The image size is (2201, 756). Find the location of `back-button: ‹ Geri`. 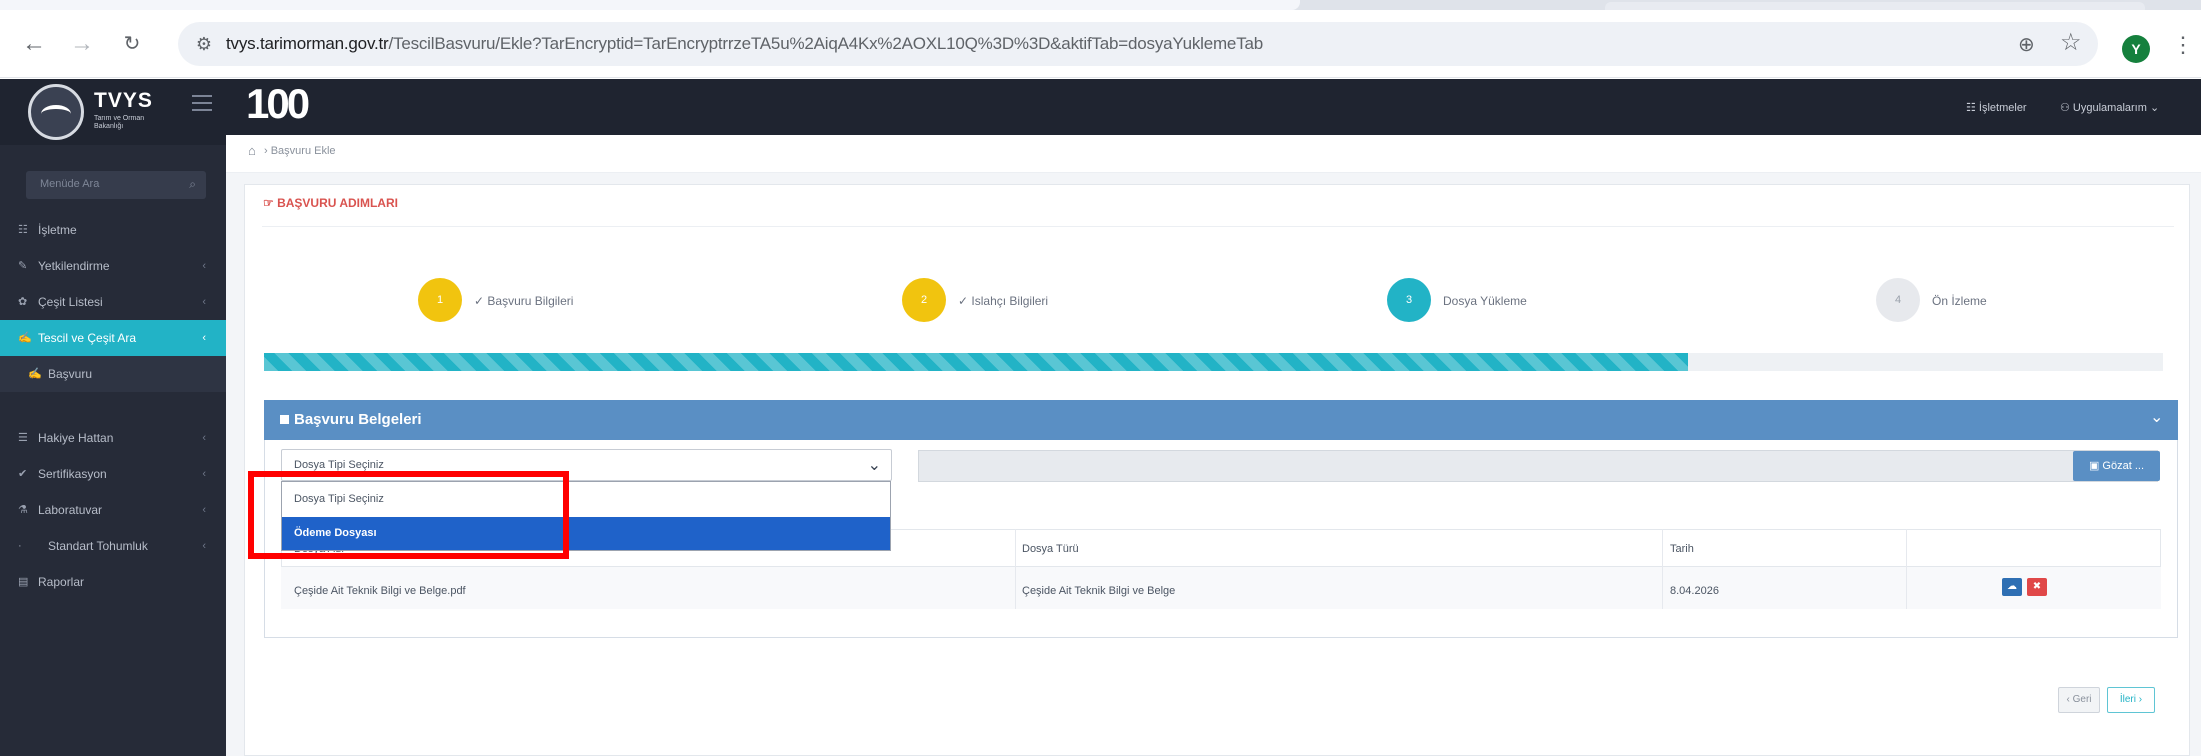

back-button: ‹ Geri is located at coordinates (2079, 700).